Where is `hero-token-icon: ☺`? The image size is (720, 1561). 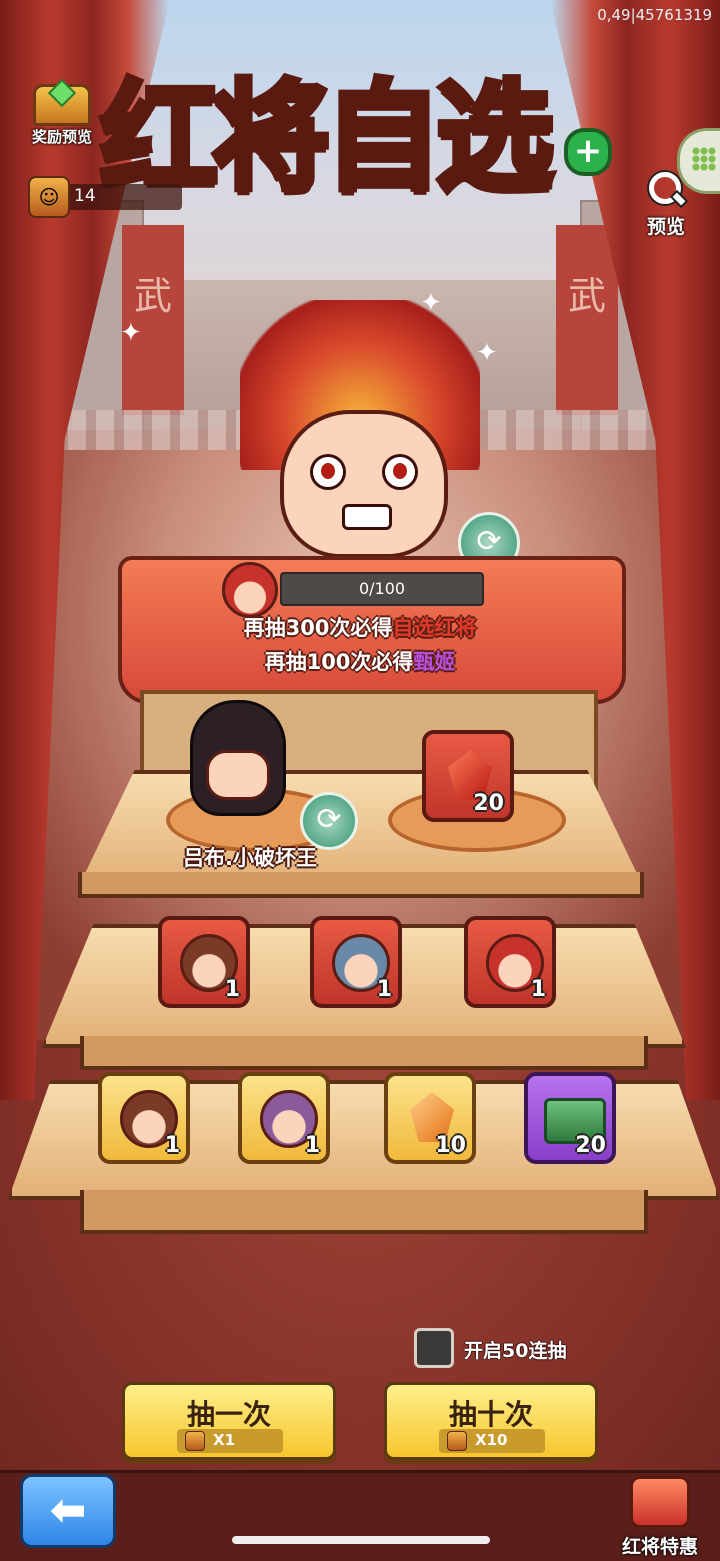
hero-token-icon: ☺ is located at coordinates (49, 197).